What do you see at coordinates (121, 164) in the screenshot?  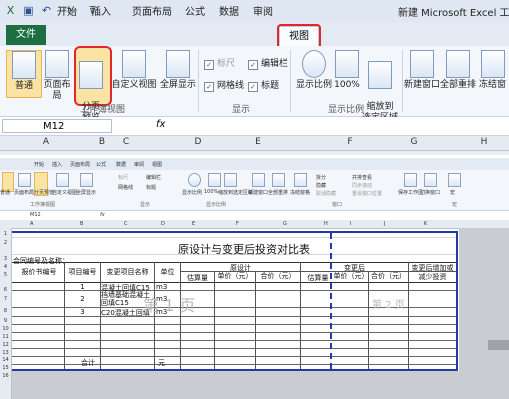 I see `small-tab-data: 数据` at bounding box center [121, 164].